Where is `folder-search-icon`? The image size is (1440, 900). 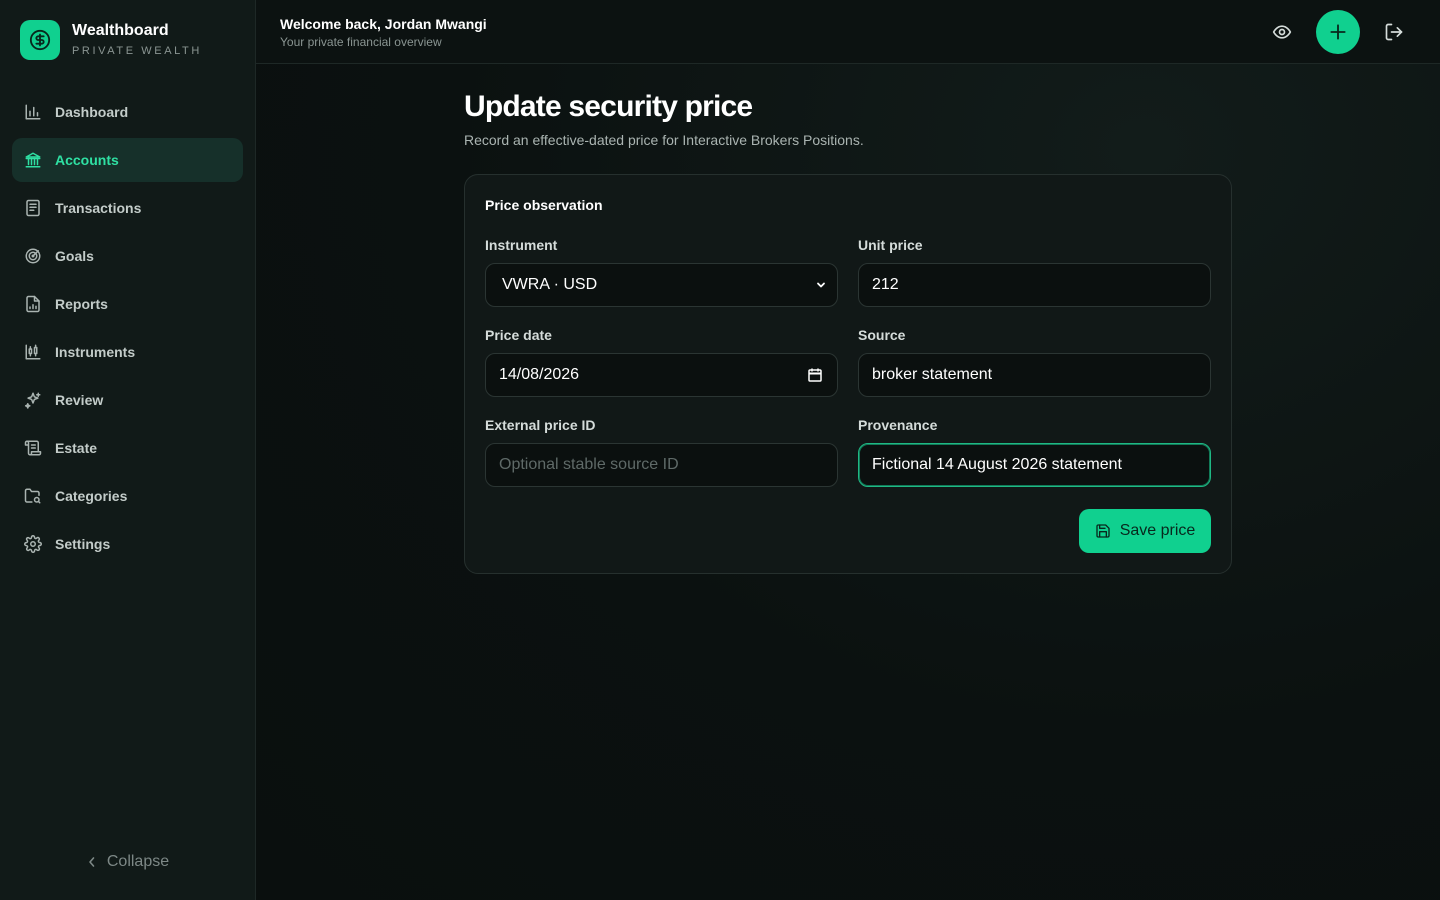 folder-search-icon is located at coordinates (33, 496).